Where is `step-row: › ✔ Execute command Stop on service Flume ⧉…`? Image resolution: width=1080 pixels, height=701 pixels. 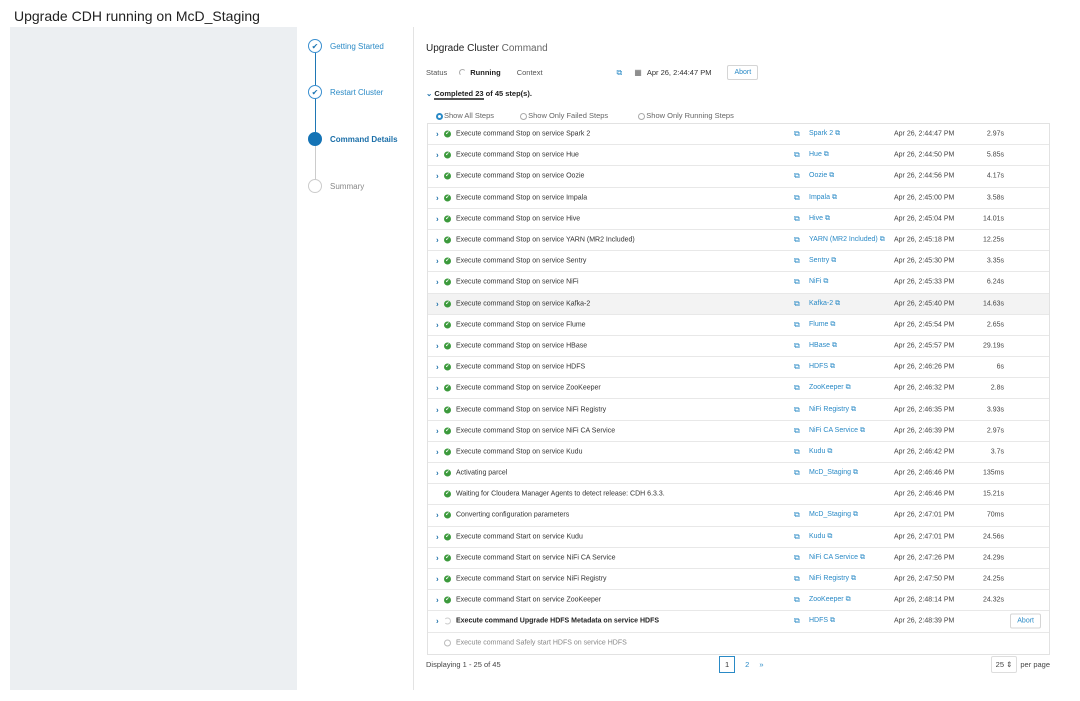
step-row: › ✔ Execute command Stop on service Flume ⧉… is located at coordinates (738, 325).